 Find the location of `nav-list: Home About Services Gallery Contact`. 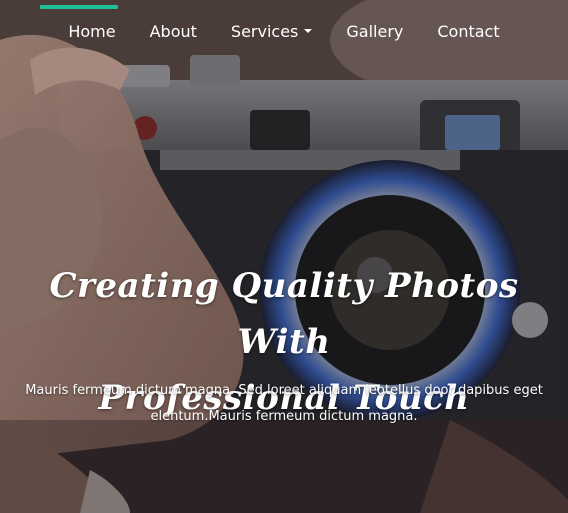

nav-list: Home About Services Gallery Contact is located at coordinates (284, 31).